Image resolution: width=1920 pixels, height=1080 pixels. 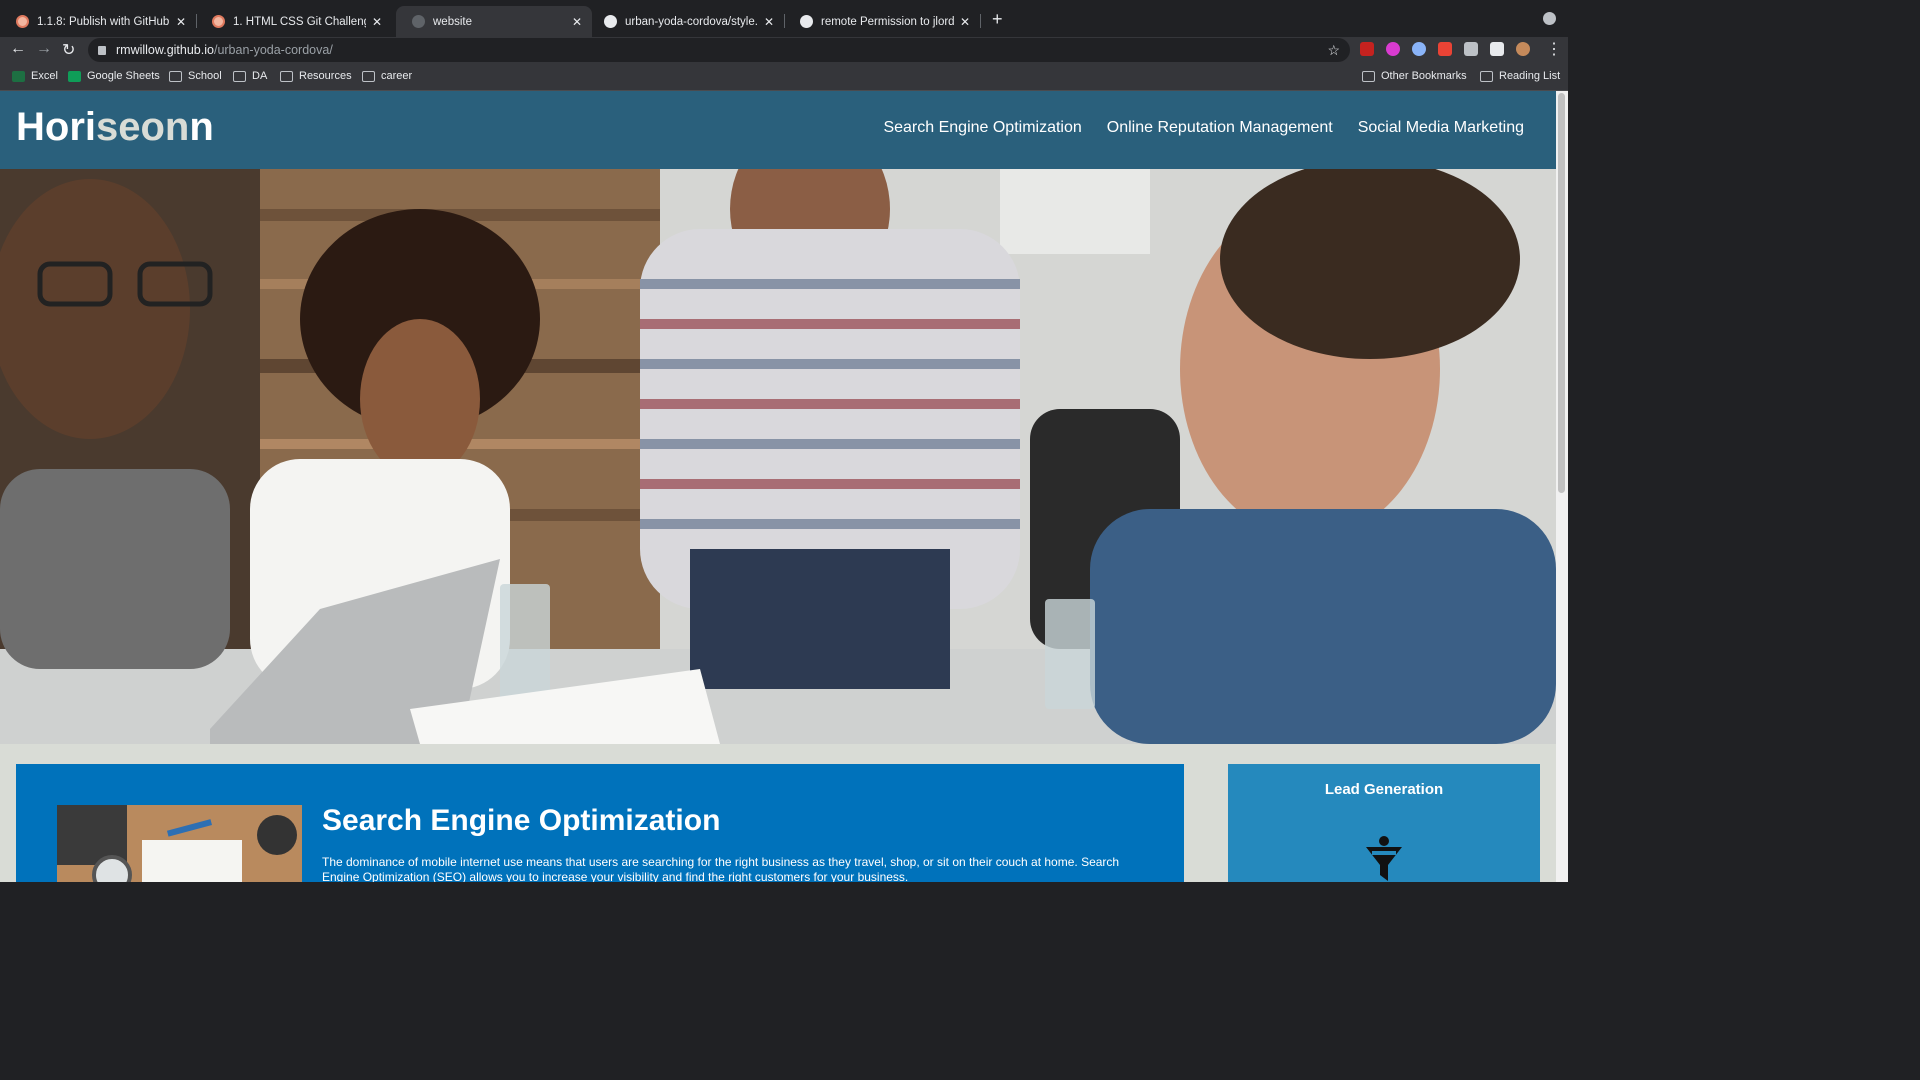 I want to click on reading-list-icon, so click(x=1486, y=76).